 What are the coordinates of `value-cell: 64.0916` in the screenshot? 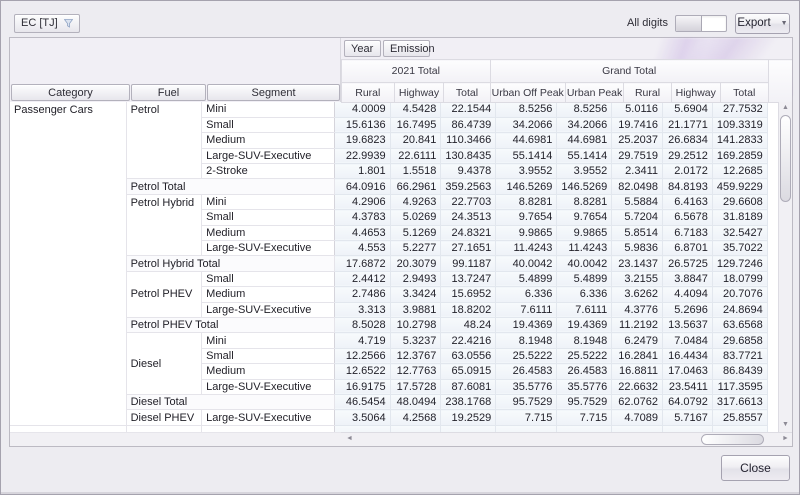 It's located at (362, 186).